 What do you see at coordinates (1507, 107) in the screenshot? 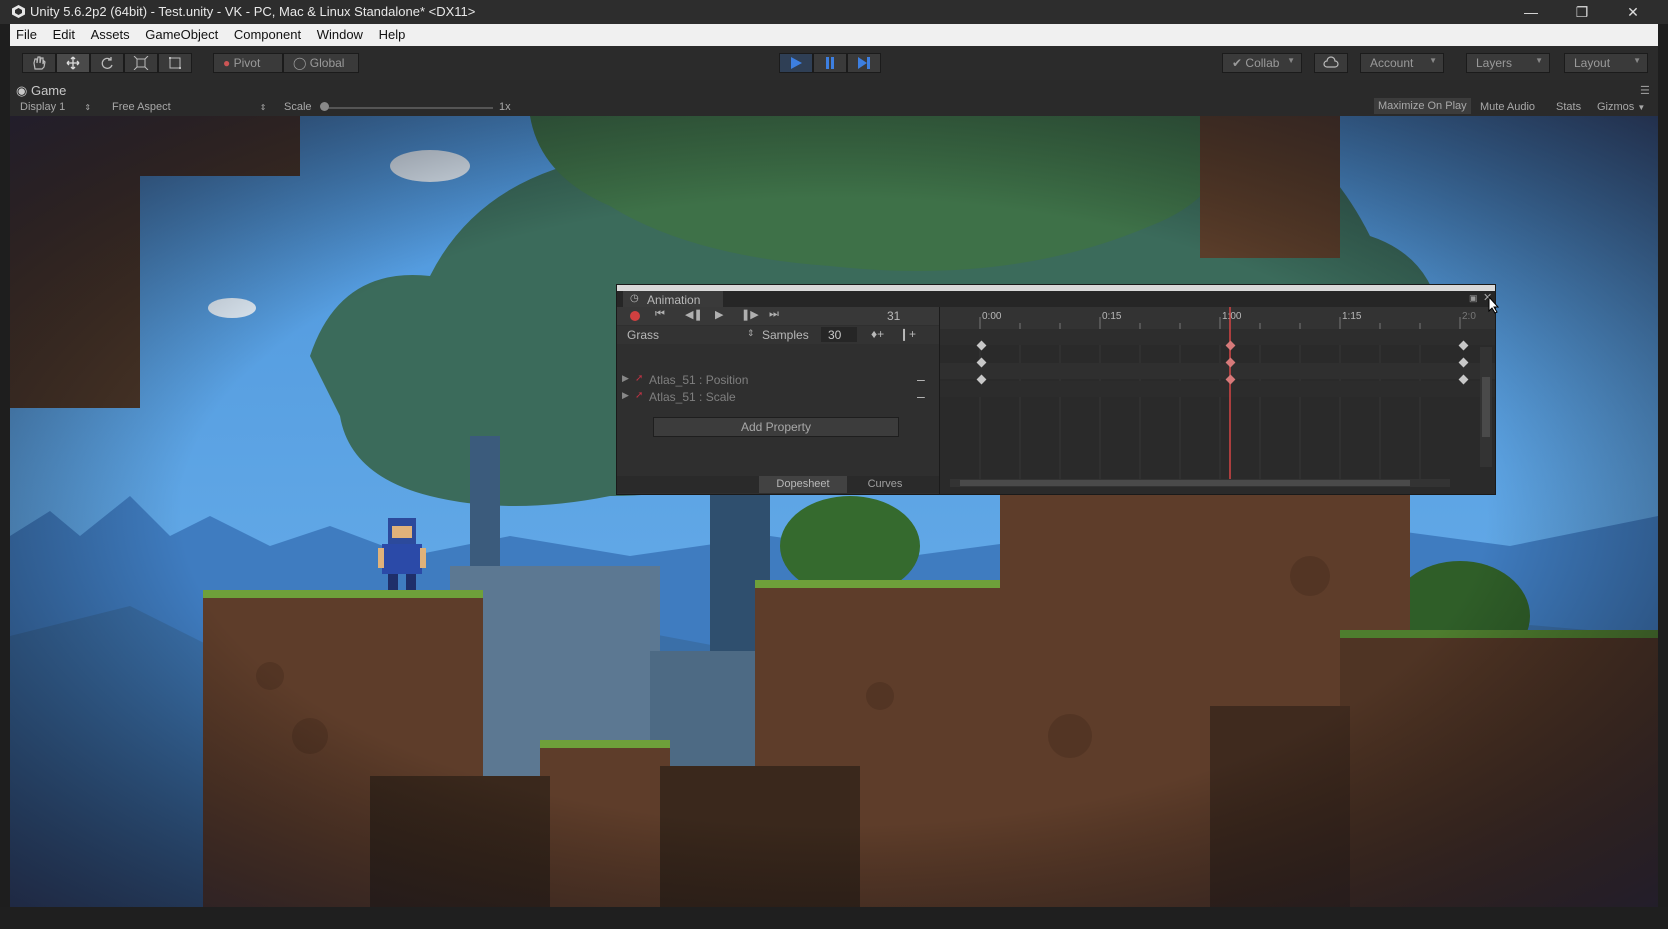
I see `mute-audio-toggle: Mute Audio` at bounding box center [1507, 107].